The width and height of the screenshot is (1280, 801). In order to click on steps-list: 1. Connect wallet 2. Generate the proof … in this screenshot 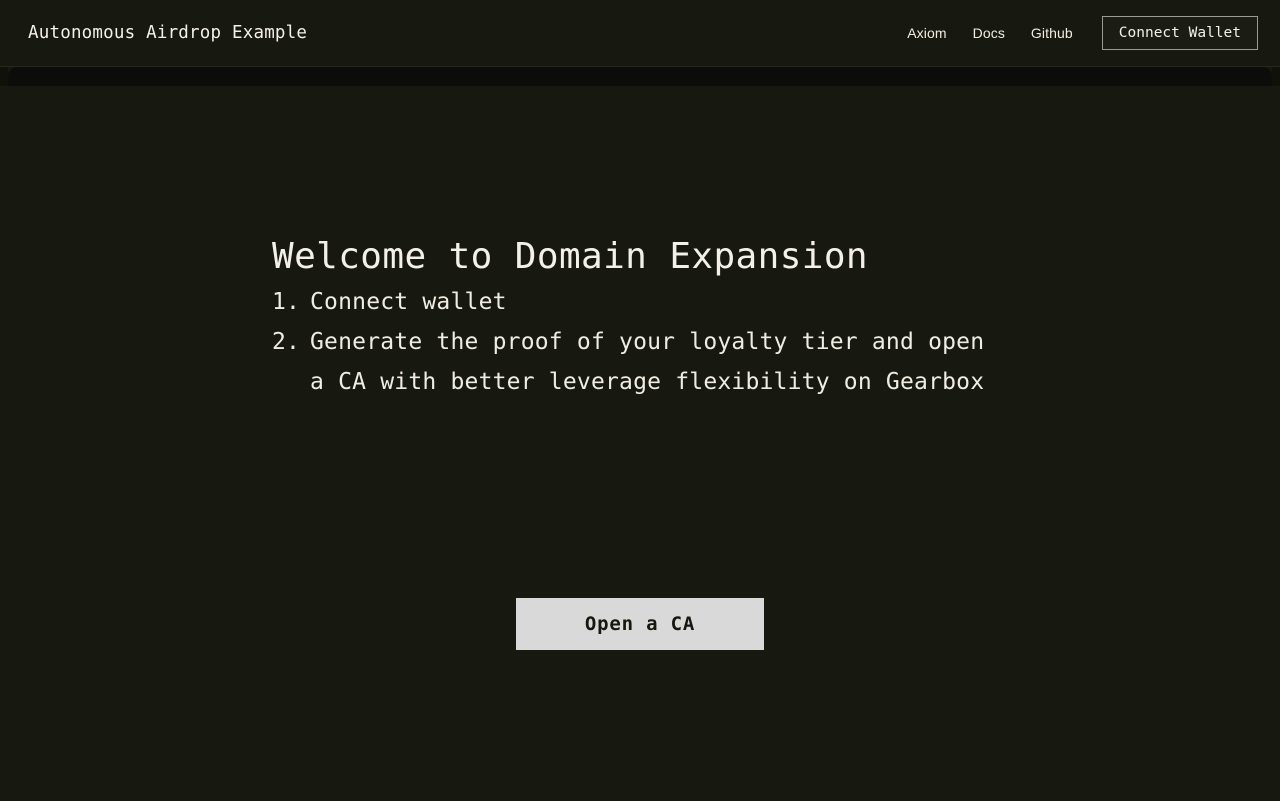, I will do `click(642, 342)`.